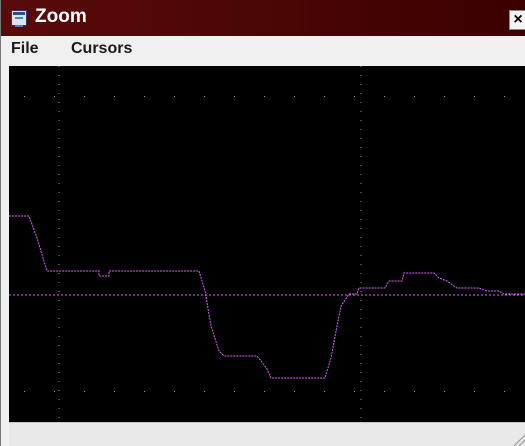 This screenshot has height=446, width=525. What do you see at coordinates (101, 49) in the screenshot?
I see `menu-cursors: Cursors` at bounding box center [101, 49].